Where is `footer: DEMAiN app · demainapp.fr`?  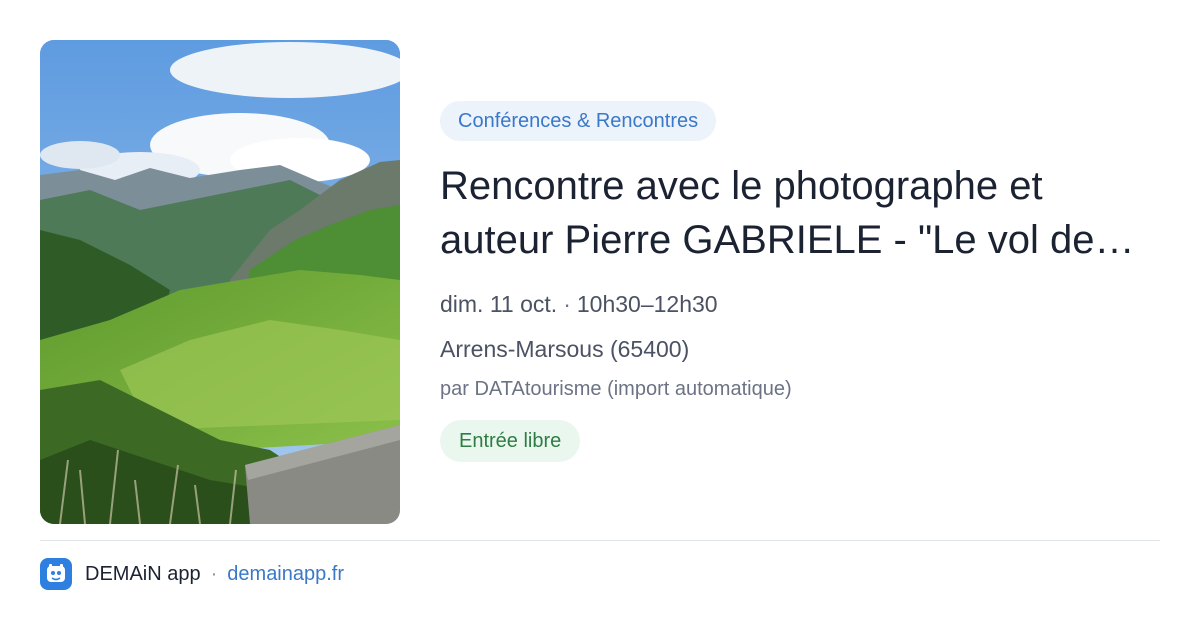
footer: DEMAiN app · demainapp.fr is located at coordinates (192, 574).